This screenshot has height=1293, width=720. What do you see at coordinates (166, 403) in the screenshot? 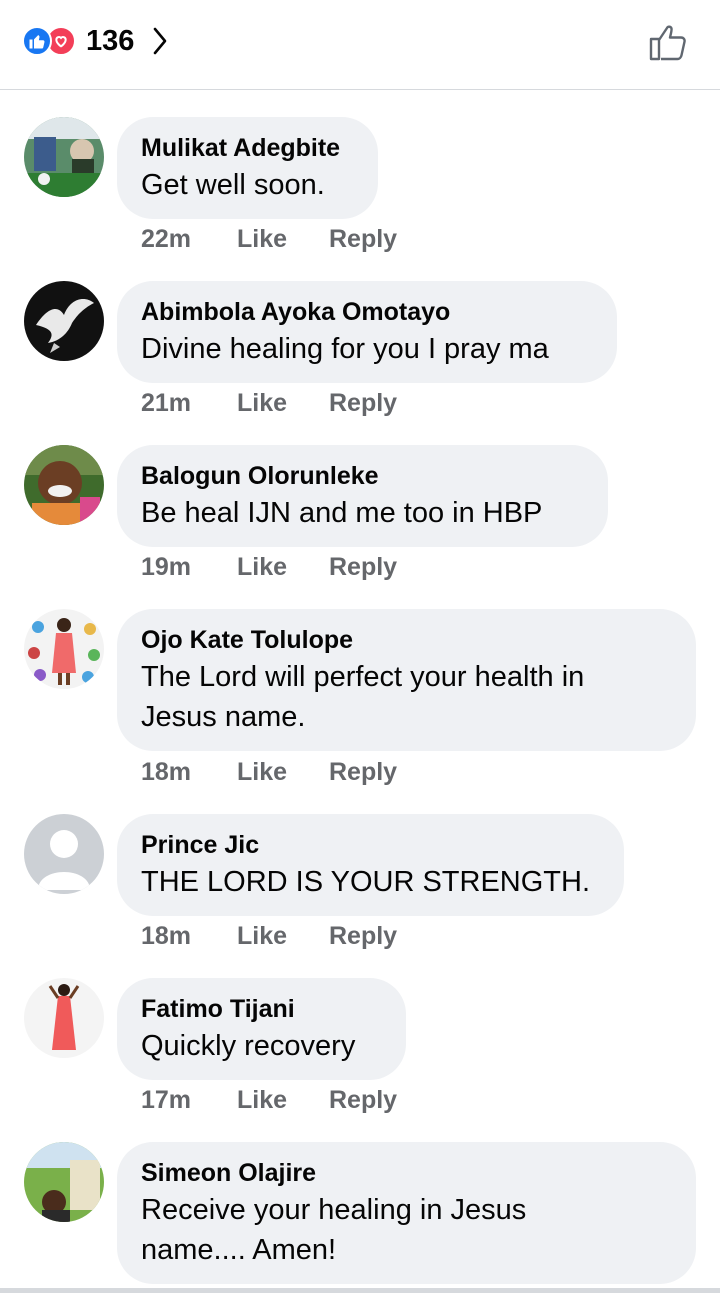
I see `comment-time: 21m` at bounding box center [166, 403].